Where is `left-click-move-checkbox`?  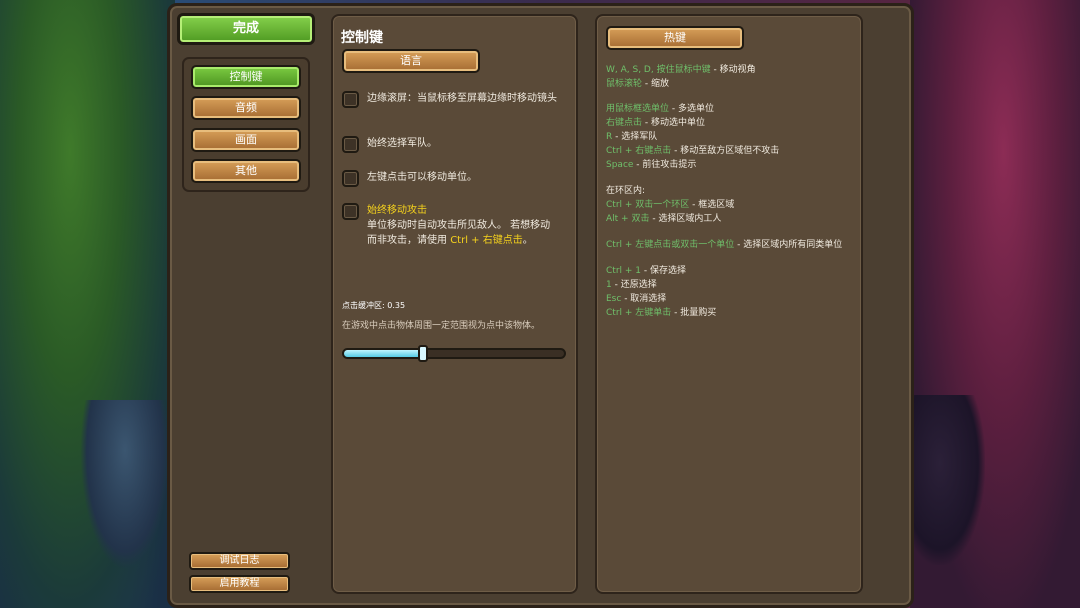
left-click-move-checkbox is located at coordinates (350, 178).